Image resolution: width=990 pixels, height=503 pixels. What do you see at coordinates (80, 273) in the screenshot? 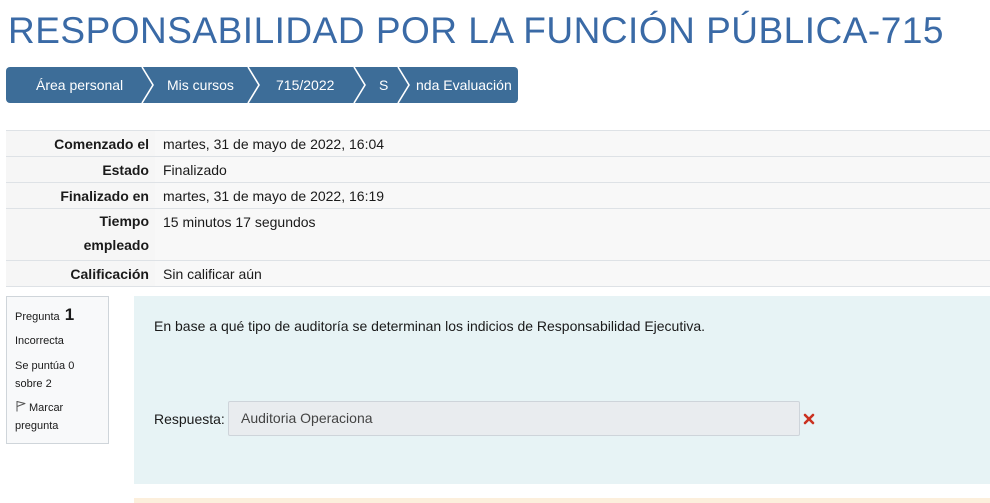
I see `summary-label-grade: Calificación` at bounding box center [80, 273].